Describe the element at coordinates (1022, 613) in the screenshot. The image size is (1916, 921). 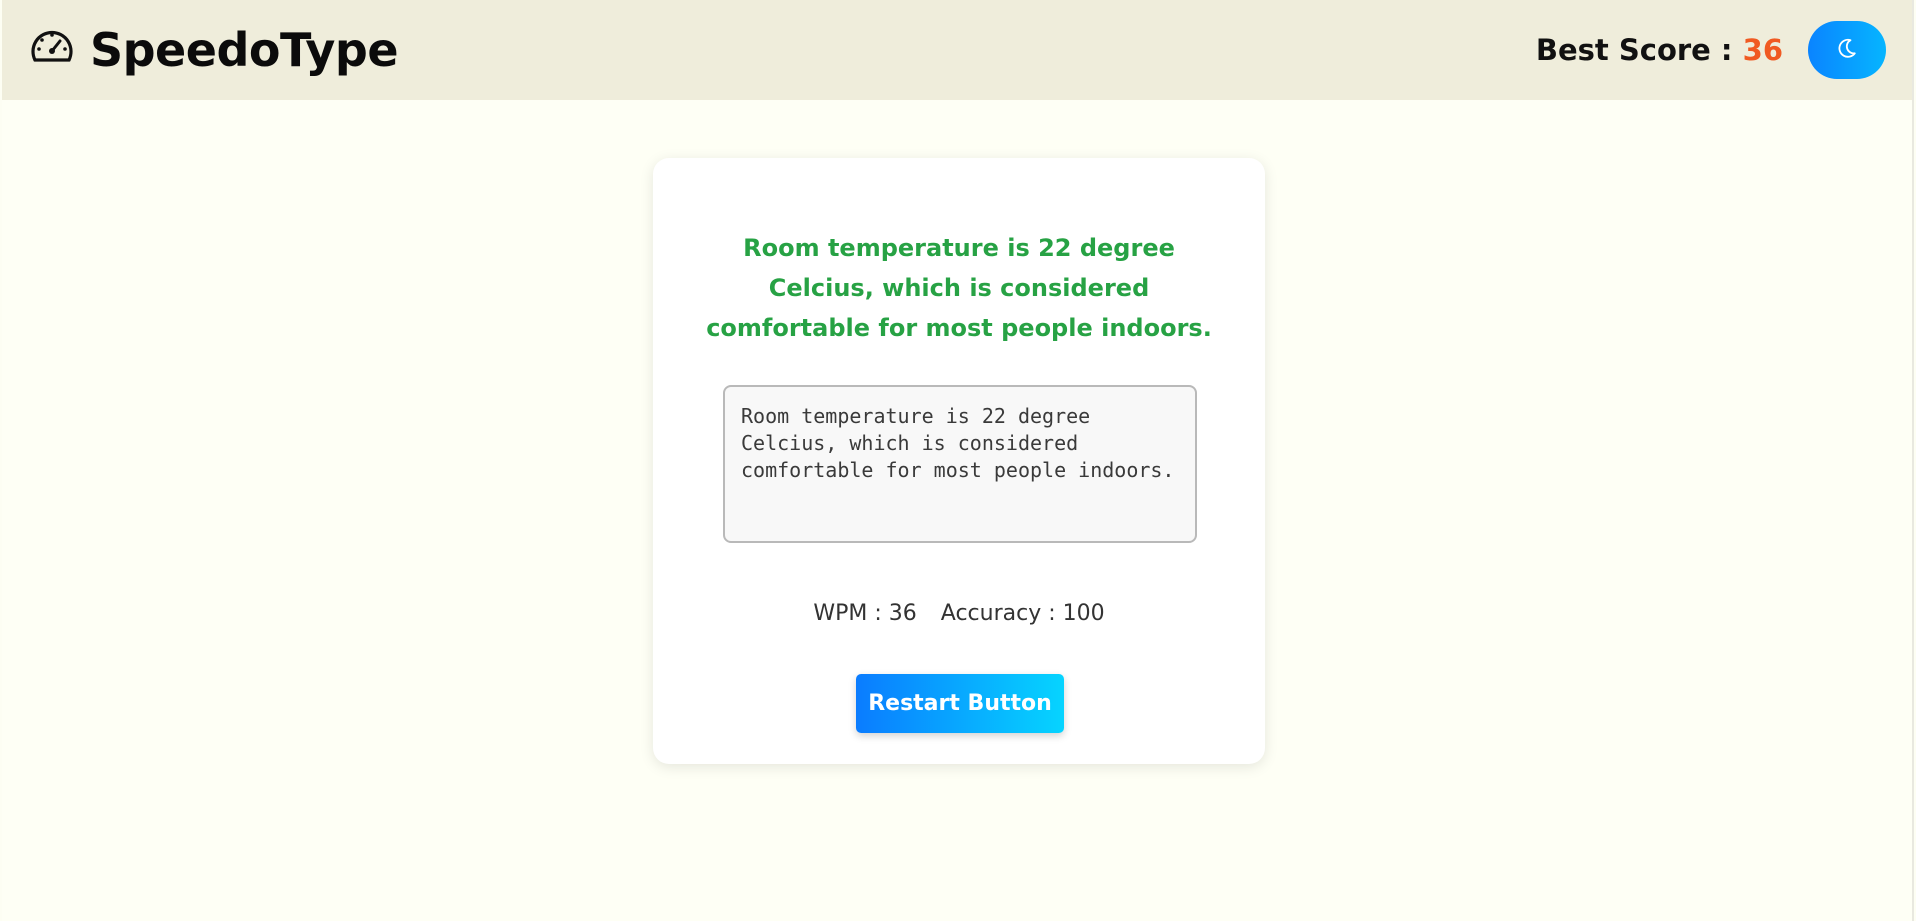
I see `accuracy-stat: Accuracy : 100` at that location.